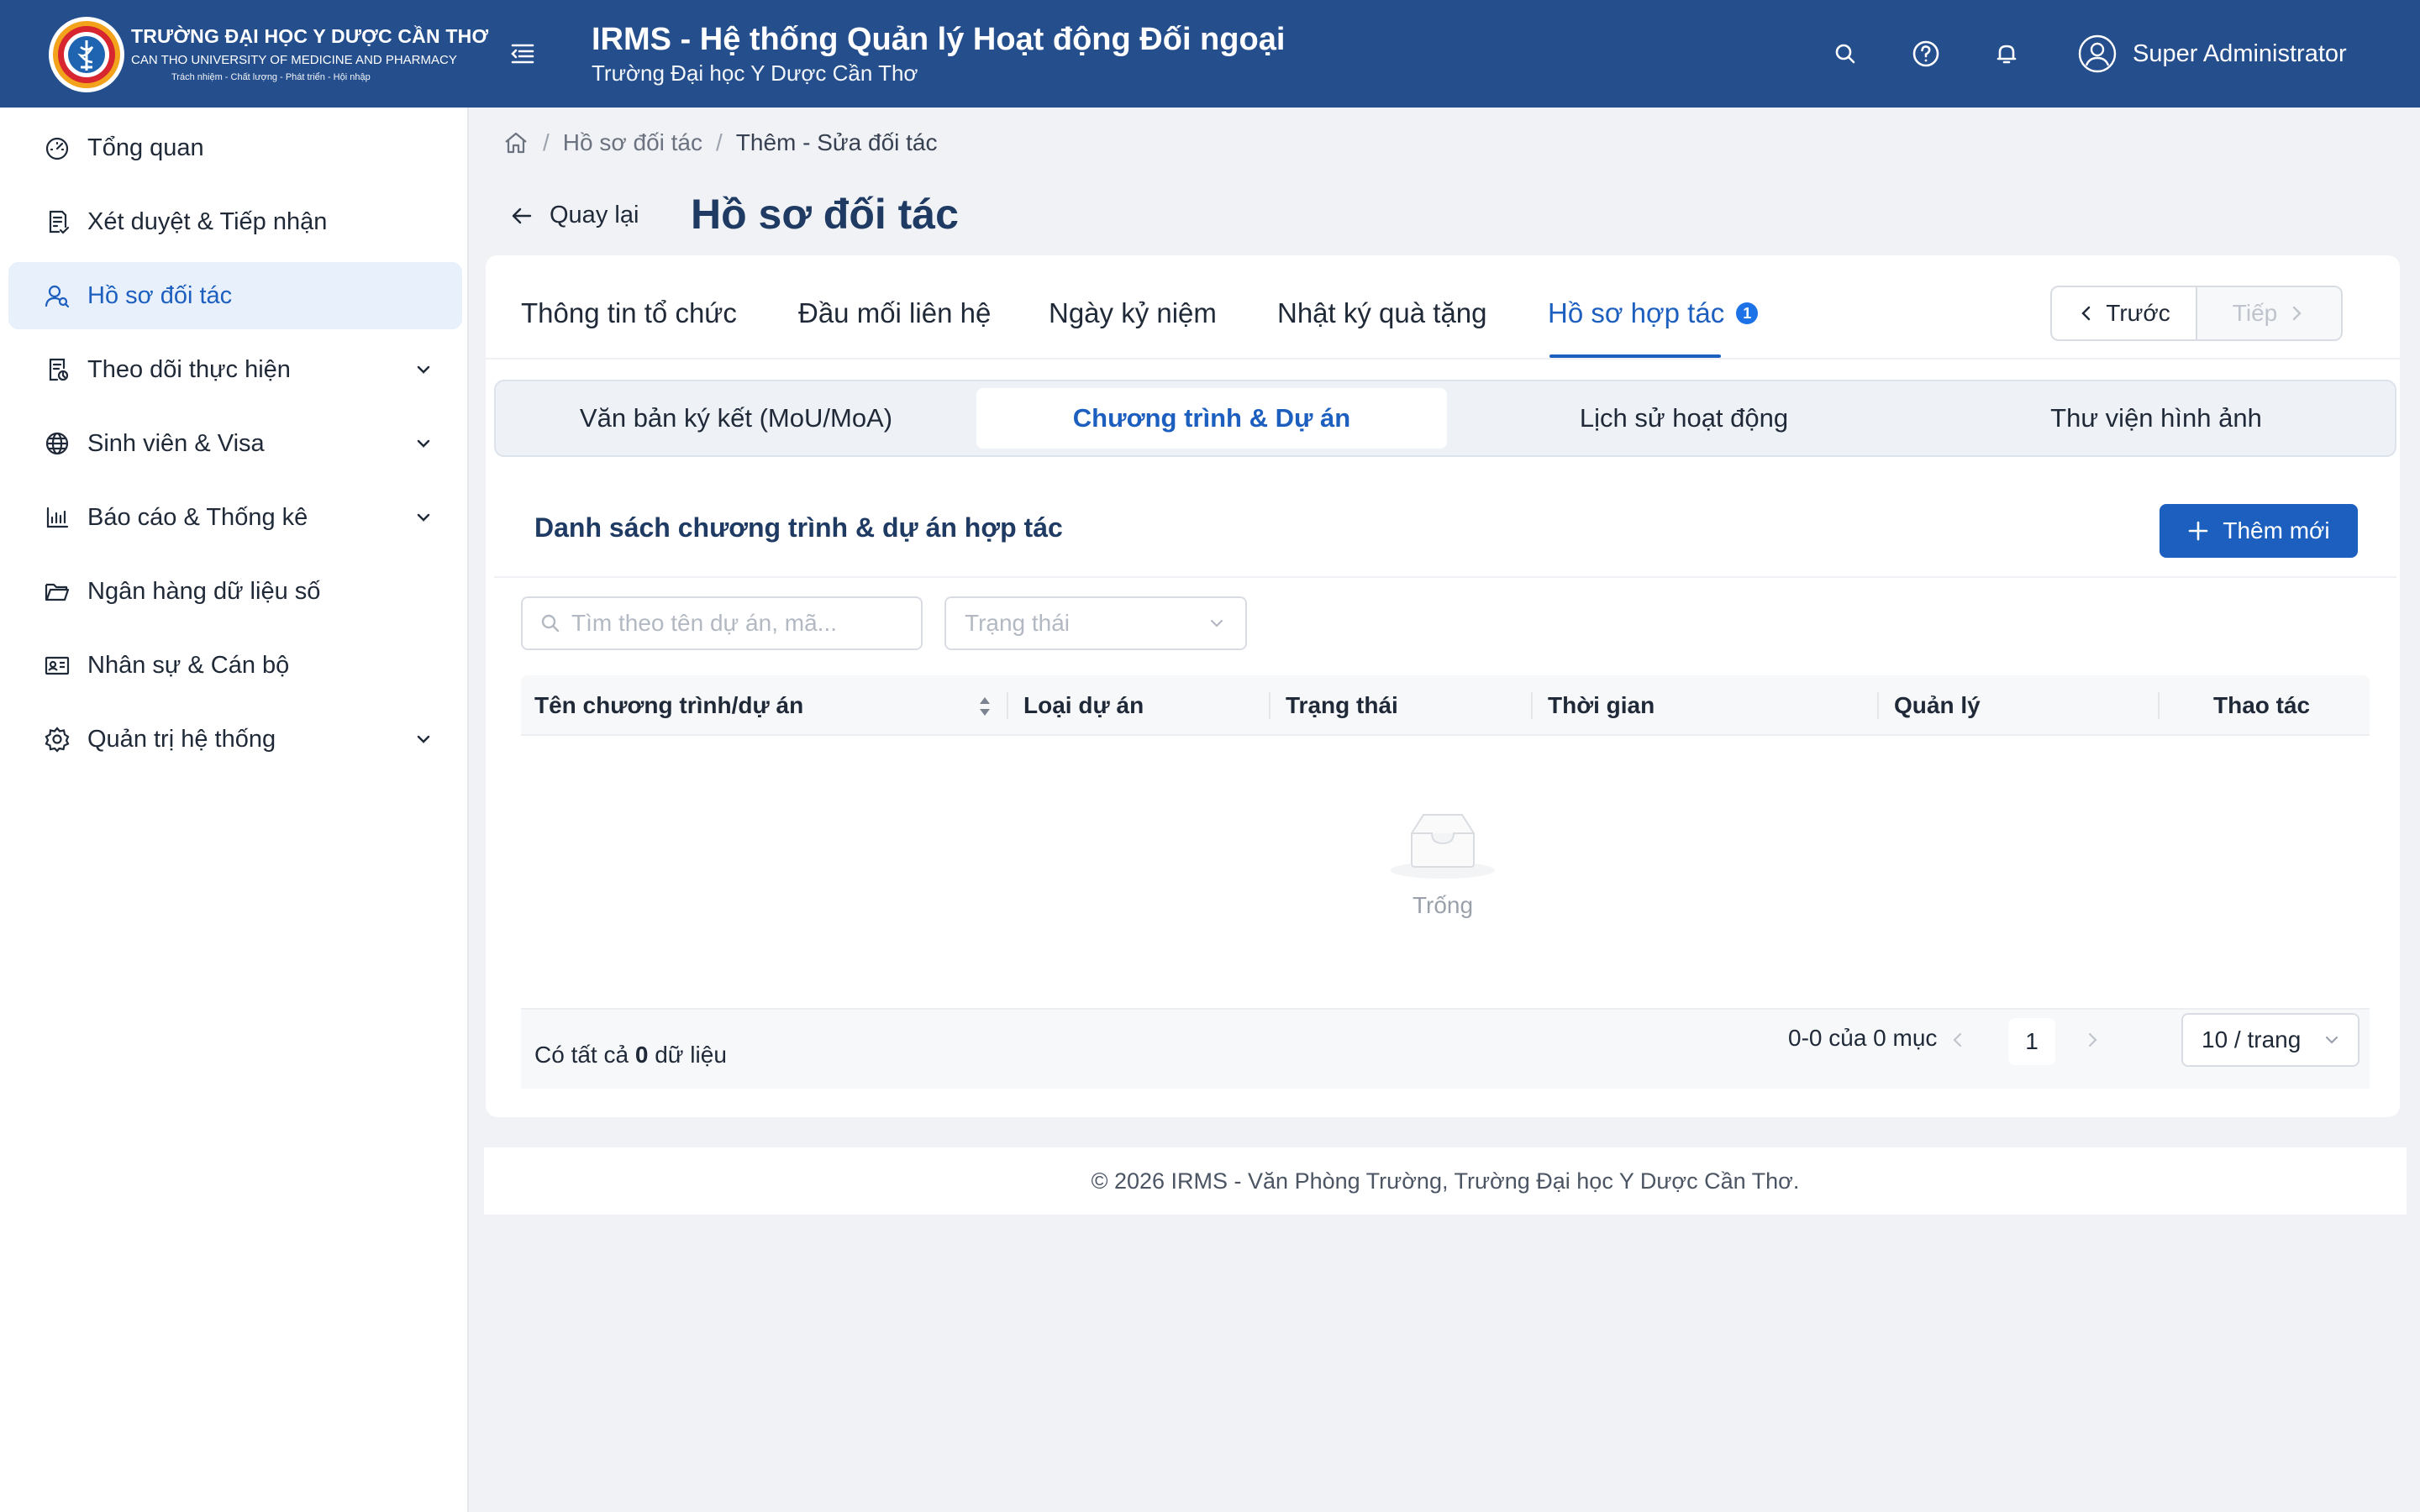 The height and width of the screenshot is (1512, 2420). Describe the element at coordinates (523, 54) in the screenshot. I see `menu-toggle-icon` at that location.